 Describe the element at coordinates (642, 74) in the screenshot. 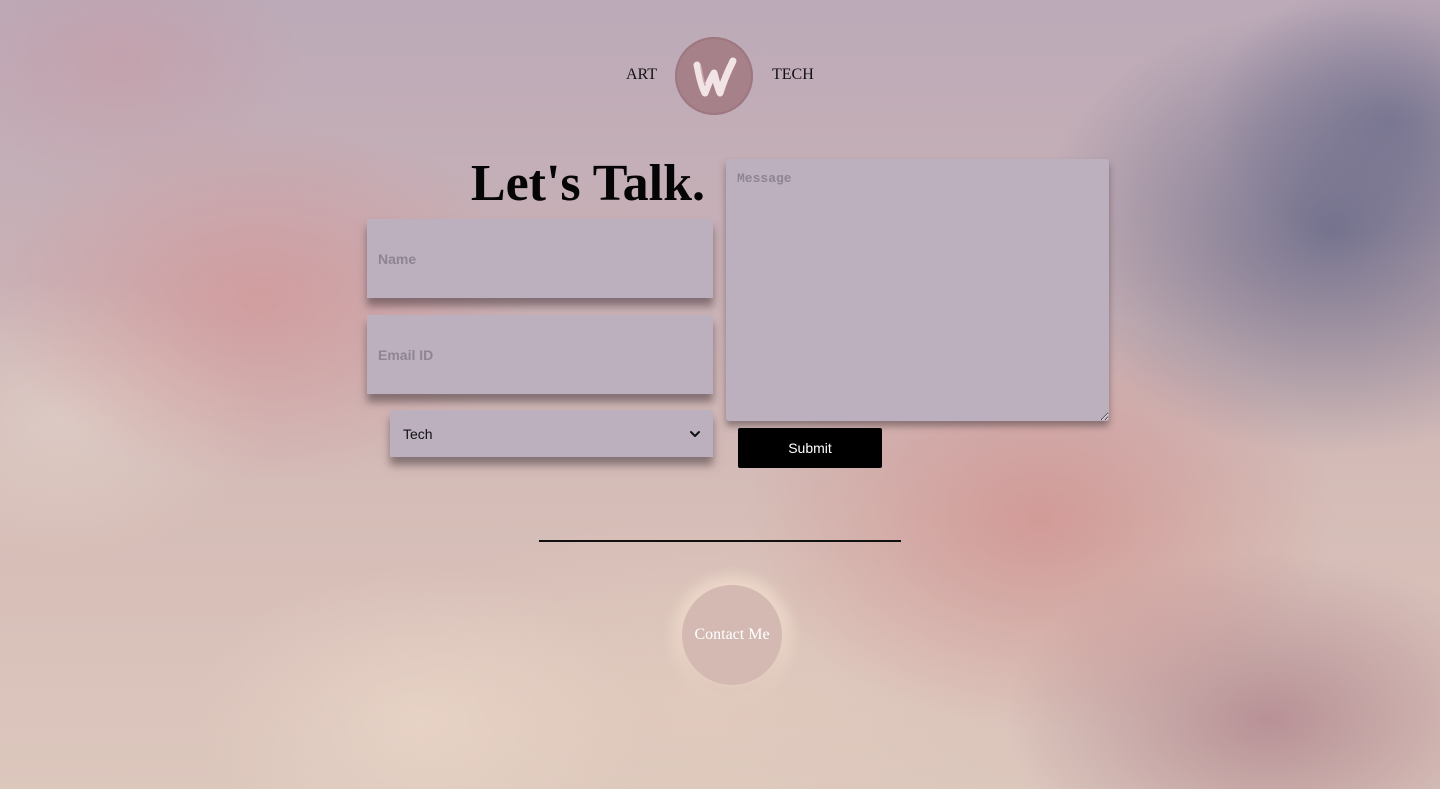

I see `brand-art-label: ART` at that location.